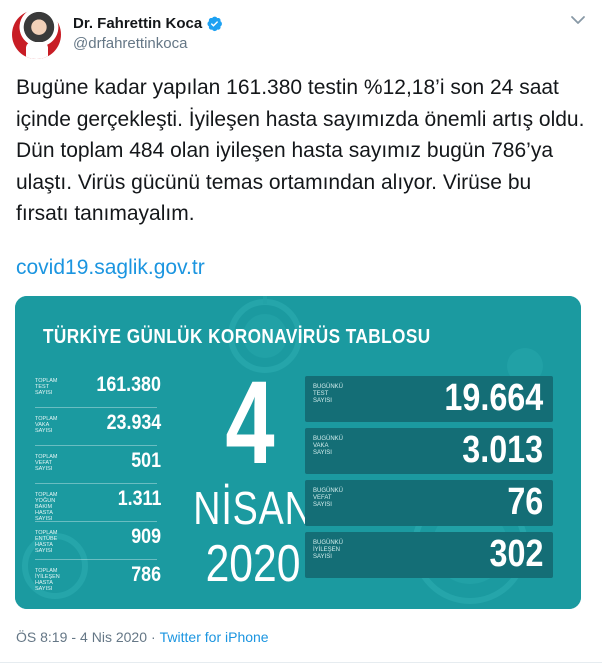 This screenshot has width=602, height=665. I want to click on verified-badge-icon, so click(215, 23).